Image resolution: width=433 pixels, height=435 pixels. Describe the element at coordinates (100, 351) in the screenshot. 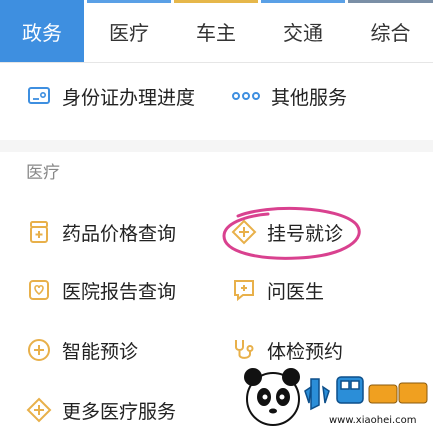

I see `smart-triage-label: 智能预诊` at that location.